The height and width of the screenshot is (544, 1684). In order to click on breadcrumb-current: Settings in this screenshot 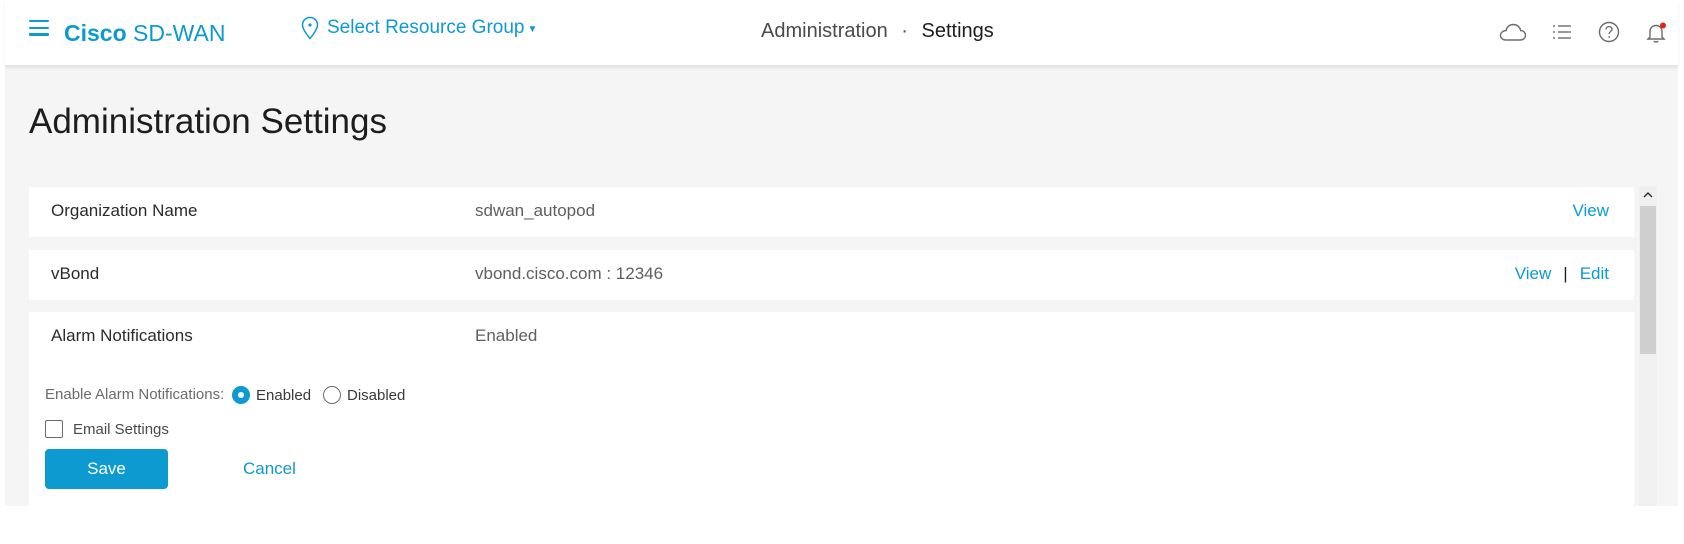, I will do `click(957, 31)`.